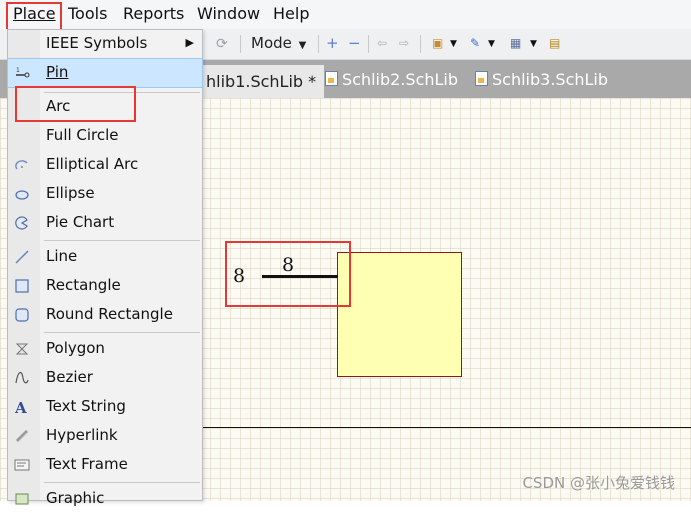  Describe the element at coordinates (554, 43) in the screenshot. I see `clipboard-icon: ▤` at that location.